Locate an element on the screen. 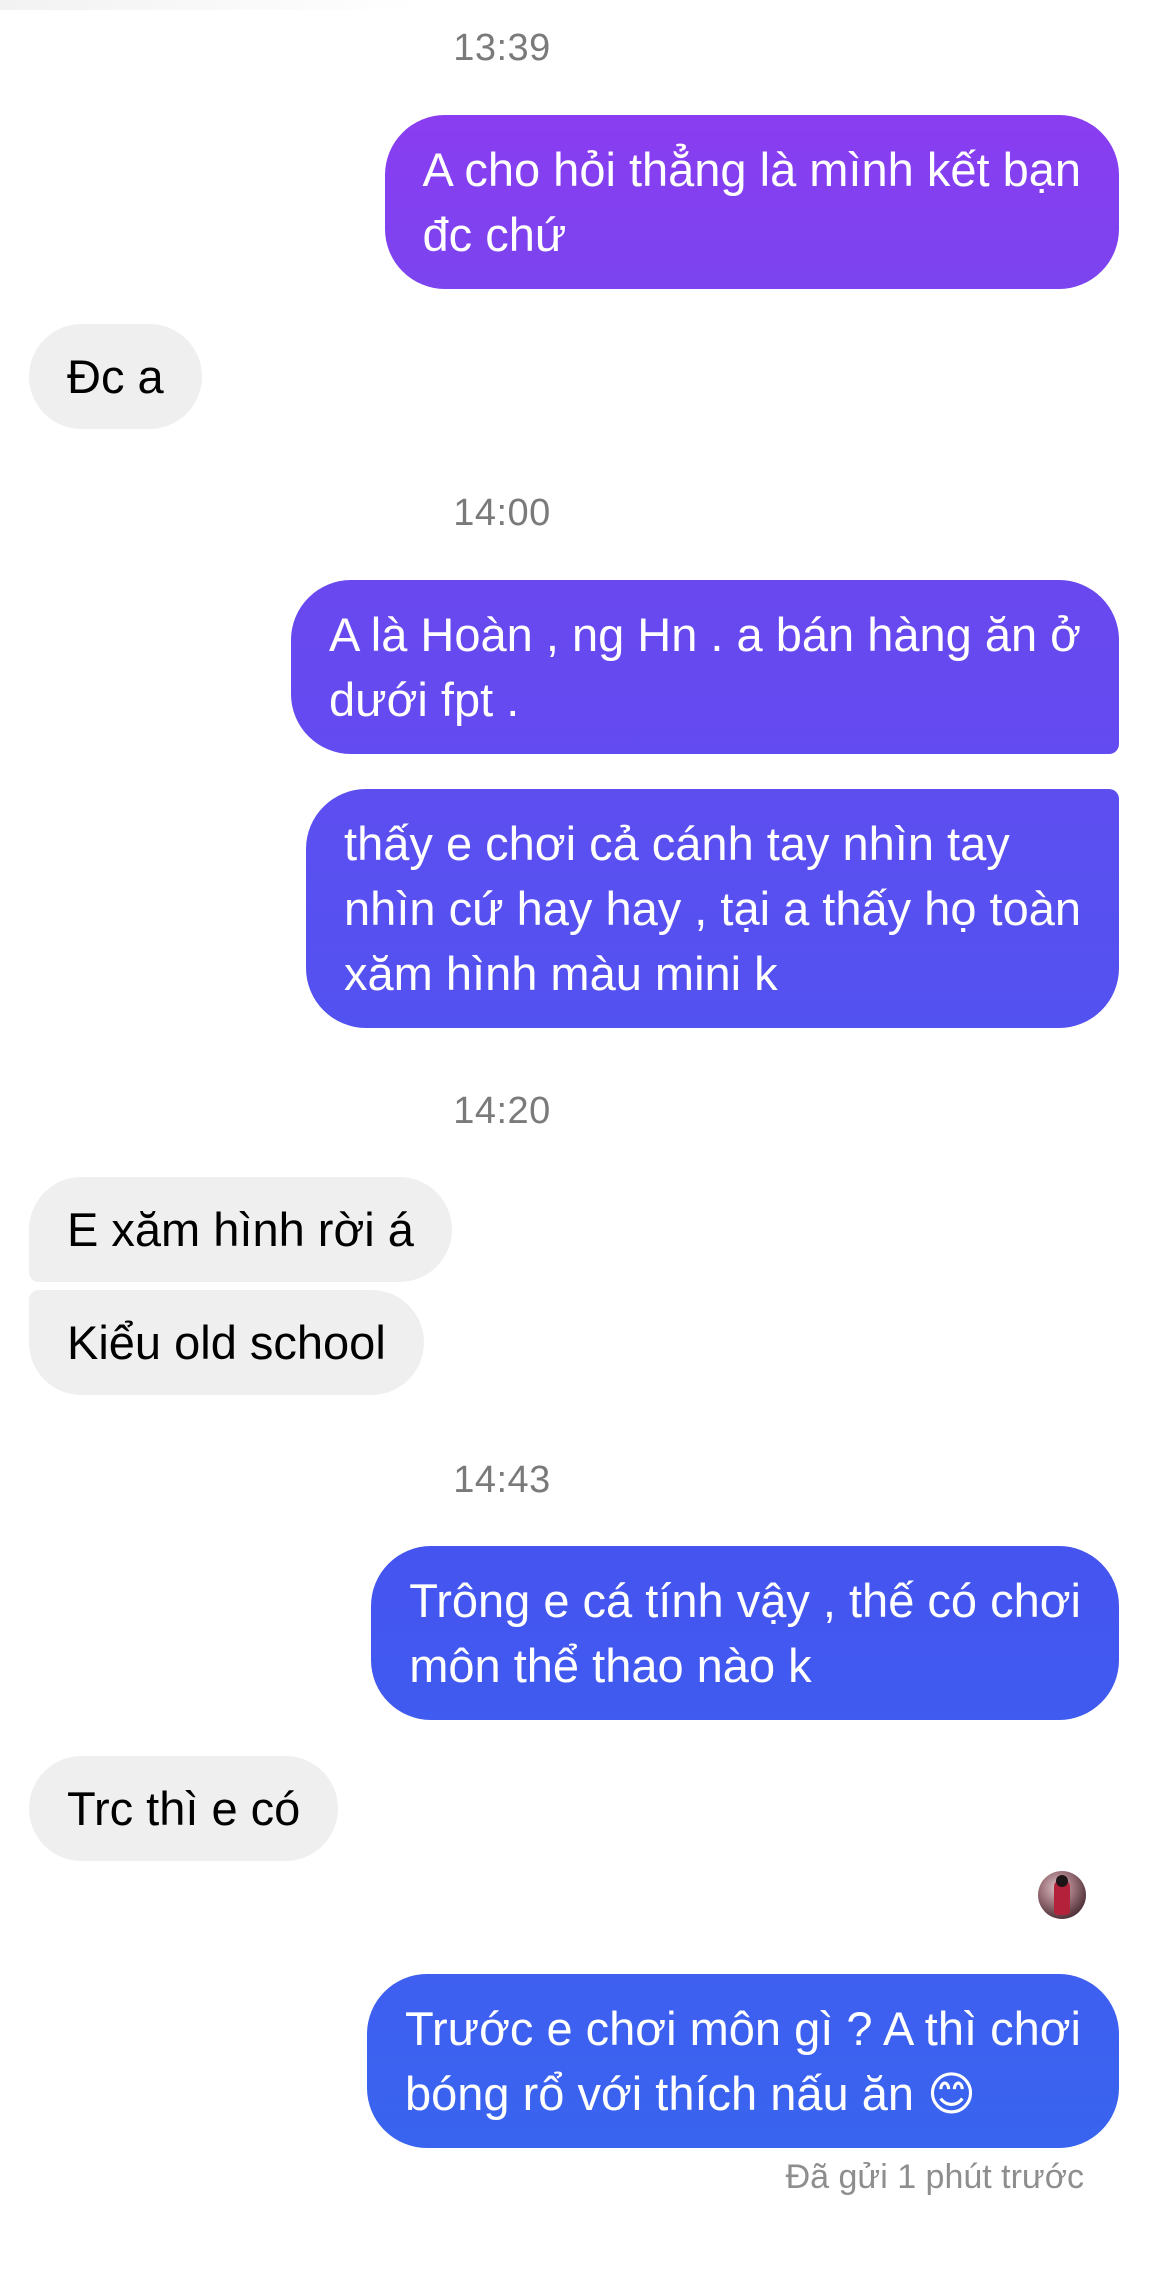 This screenshot has width=1151, height=2273. incoming-message: Trc thì e có is located at coordinates (184, 1808).